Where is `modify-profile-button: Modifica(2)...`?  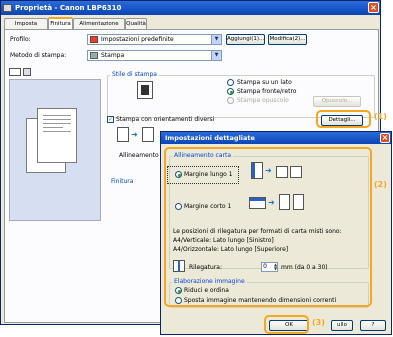
modify-profile-button: Modifica(2)... is located at coordinates (287, 39).